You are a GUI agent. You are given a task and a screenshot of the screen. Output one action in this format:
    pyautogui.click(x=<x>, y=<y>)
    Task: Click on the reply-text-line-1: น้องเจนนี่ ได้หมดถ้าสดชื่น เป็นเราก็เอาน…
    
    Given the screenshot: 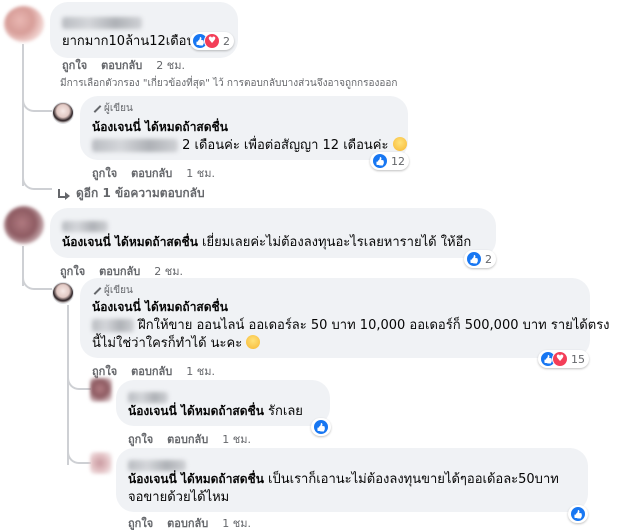 What is the action you would take?
    pyautogui.click(x=343, y=479)
    